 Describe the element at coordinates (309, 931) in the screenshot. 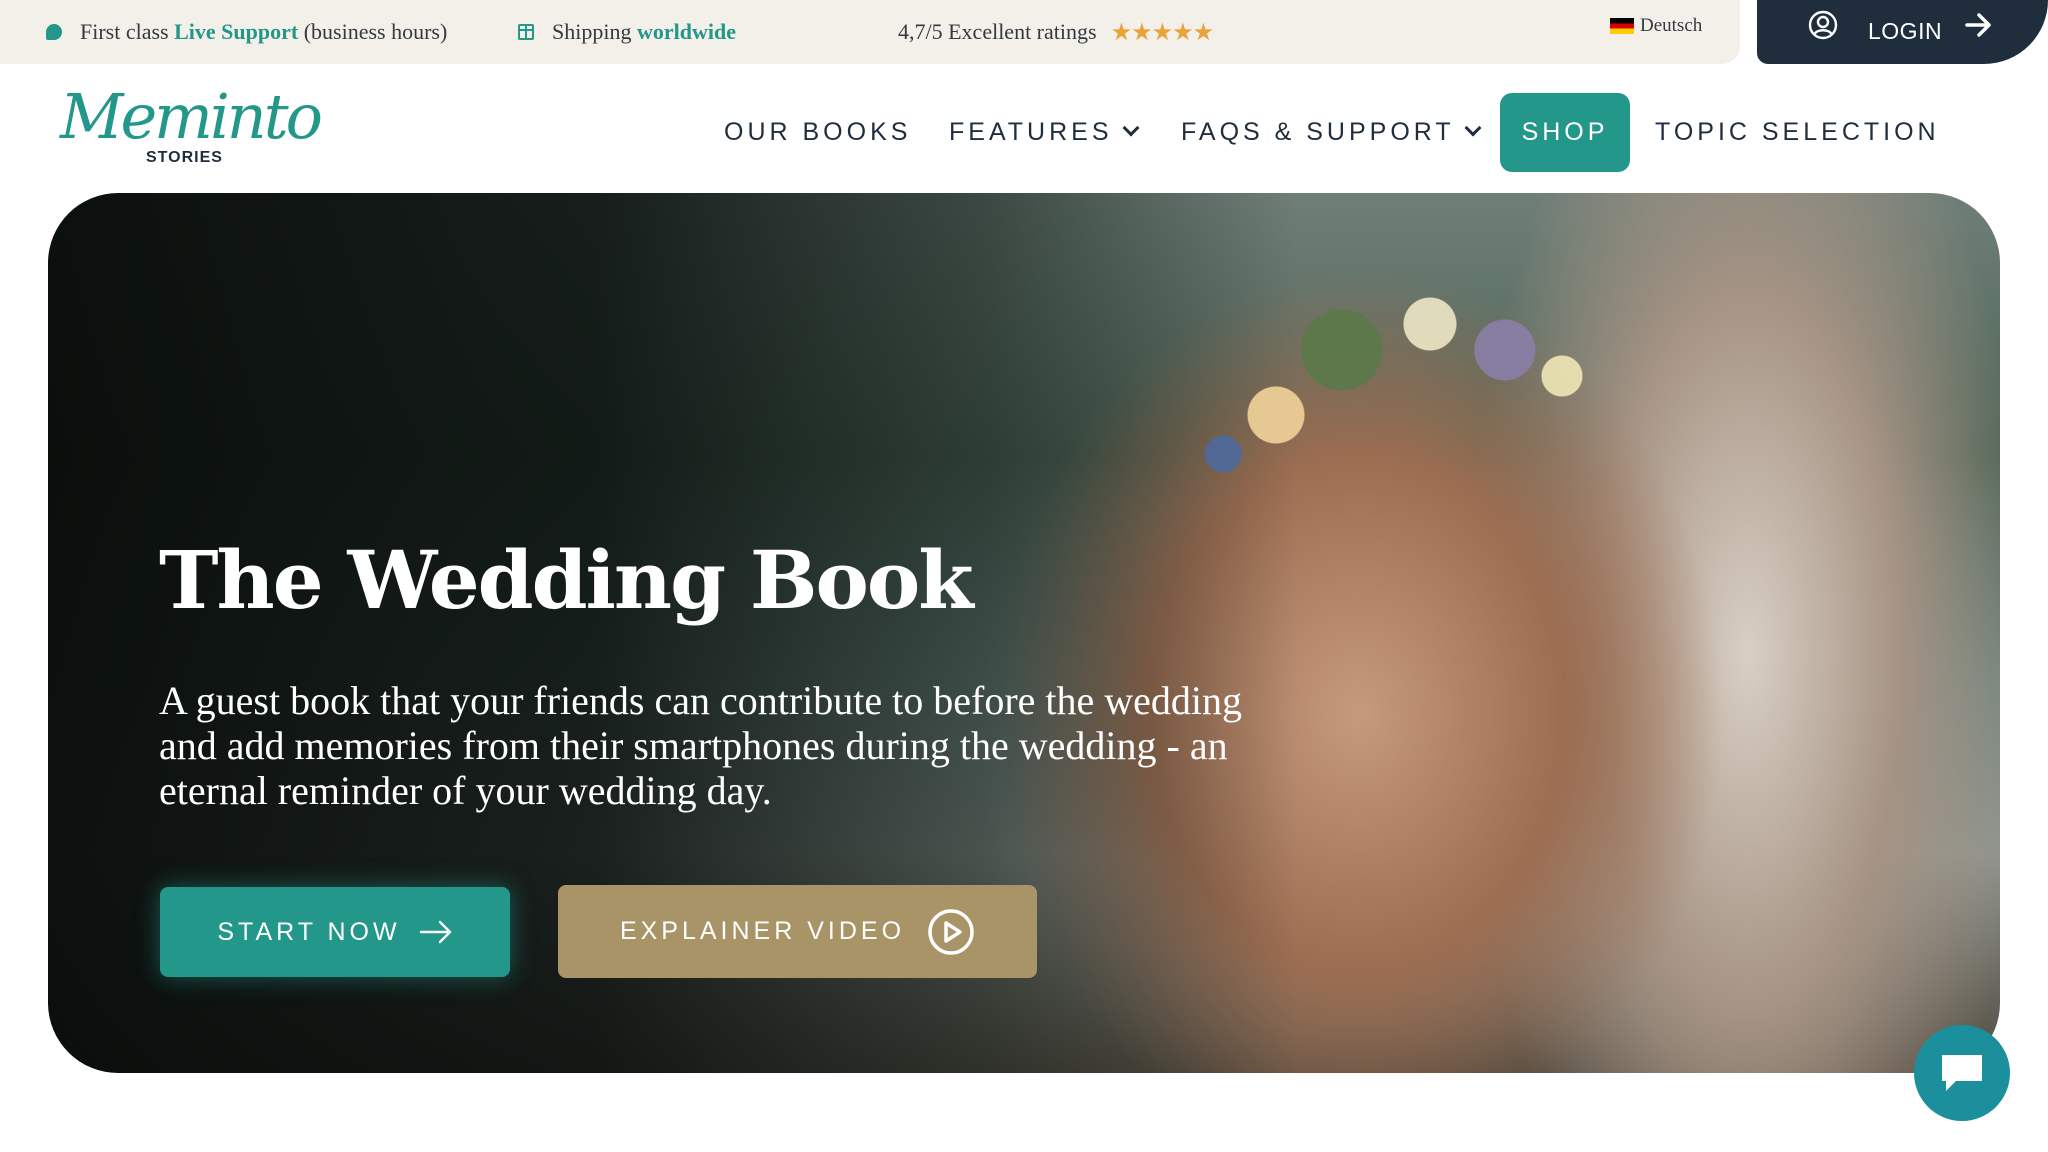

I see `start-now-label: START NOW` at that location.